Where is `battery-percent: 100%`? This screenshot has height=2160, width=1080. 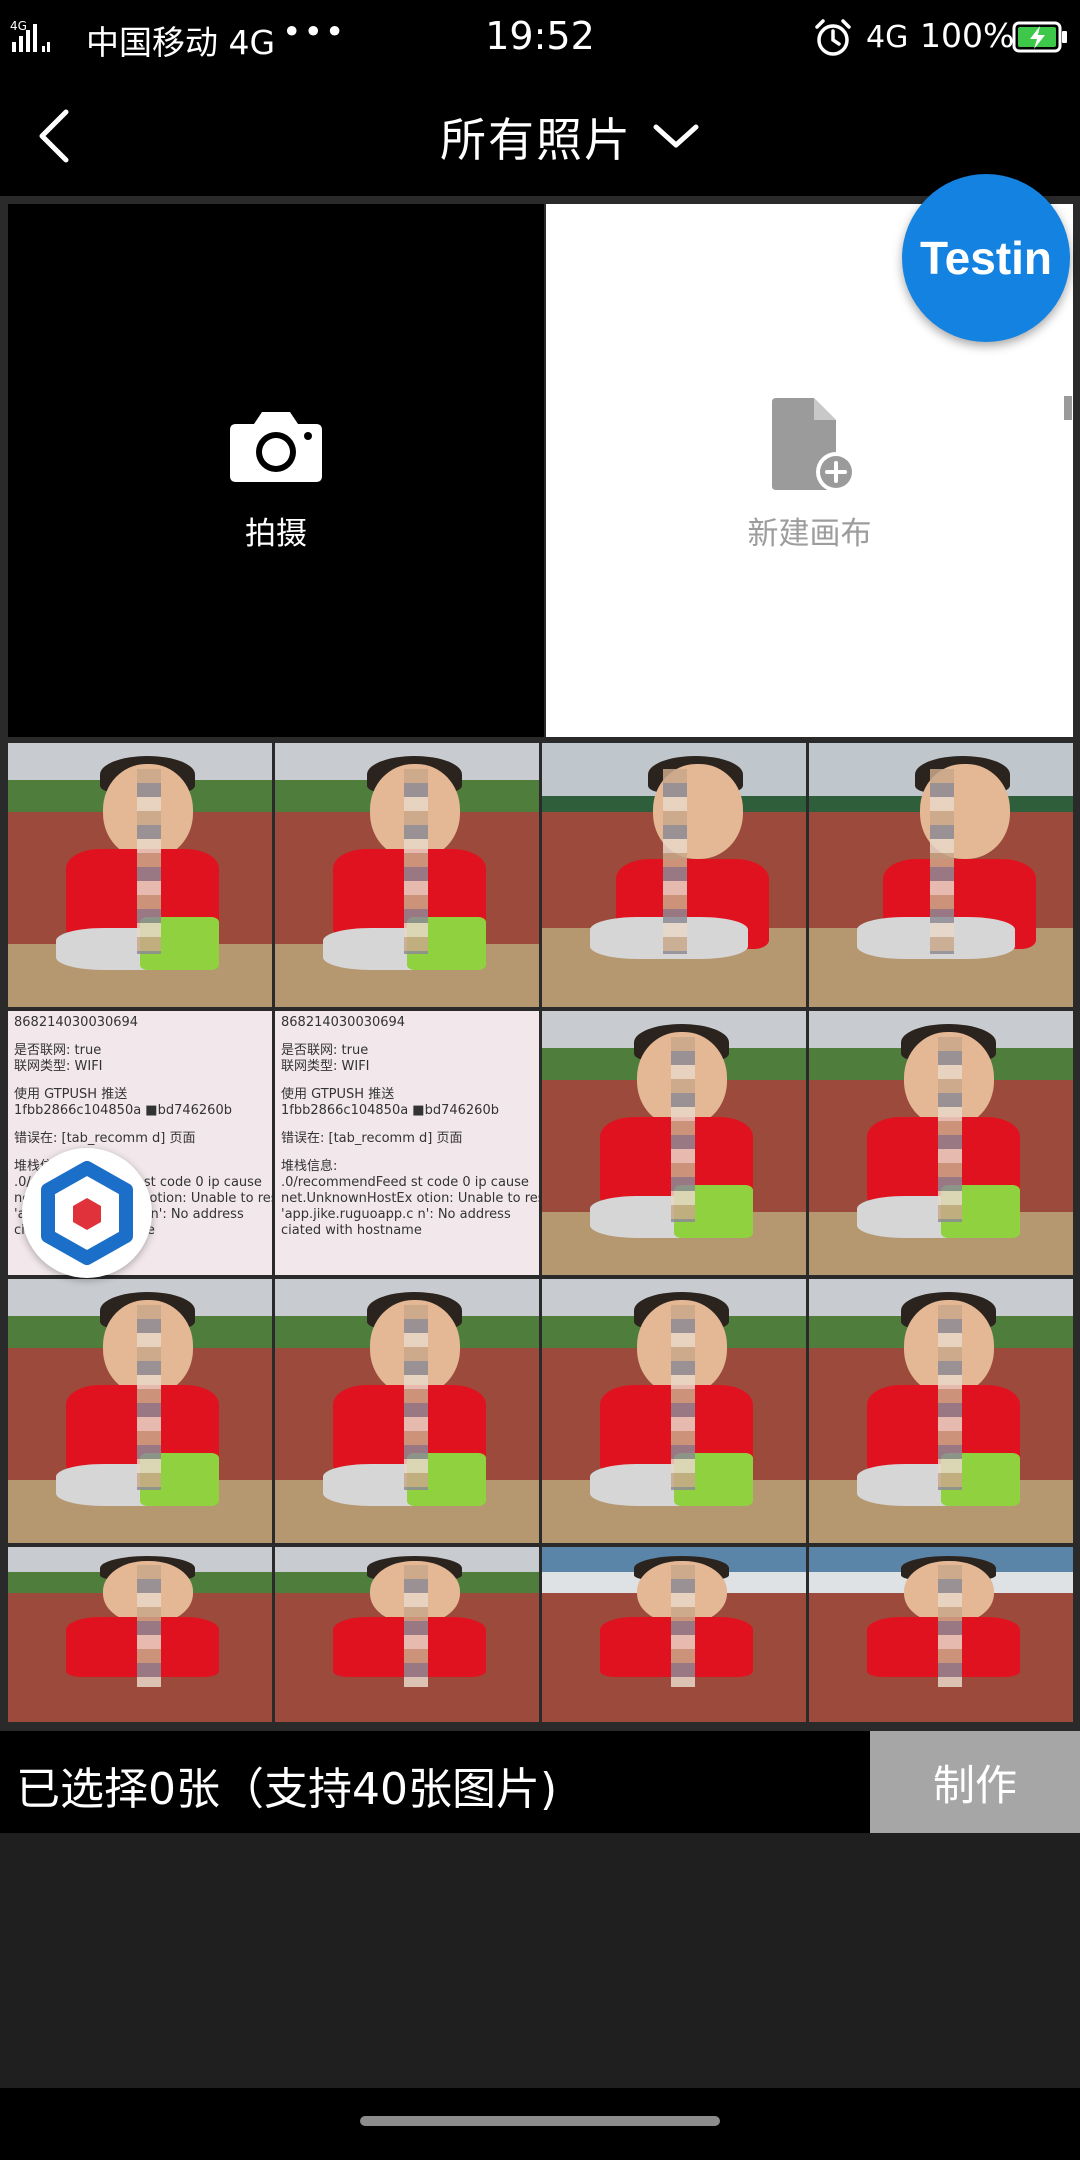 battery-percent: 100% is located at coordinates (967, 35).